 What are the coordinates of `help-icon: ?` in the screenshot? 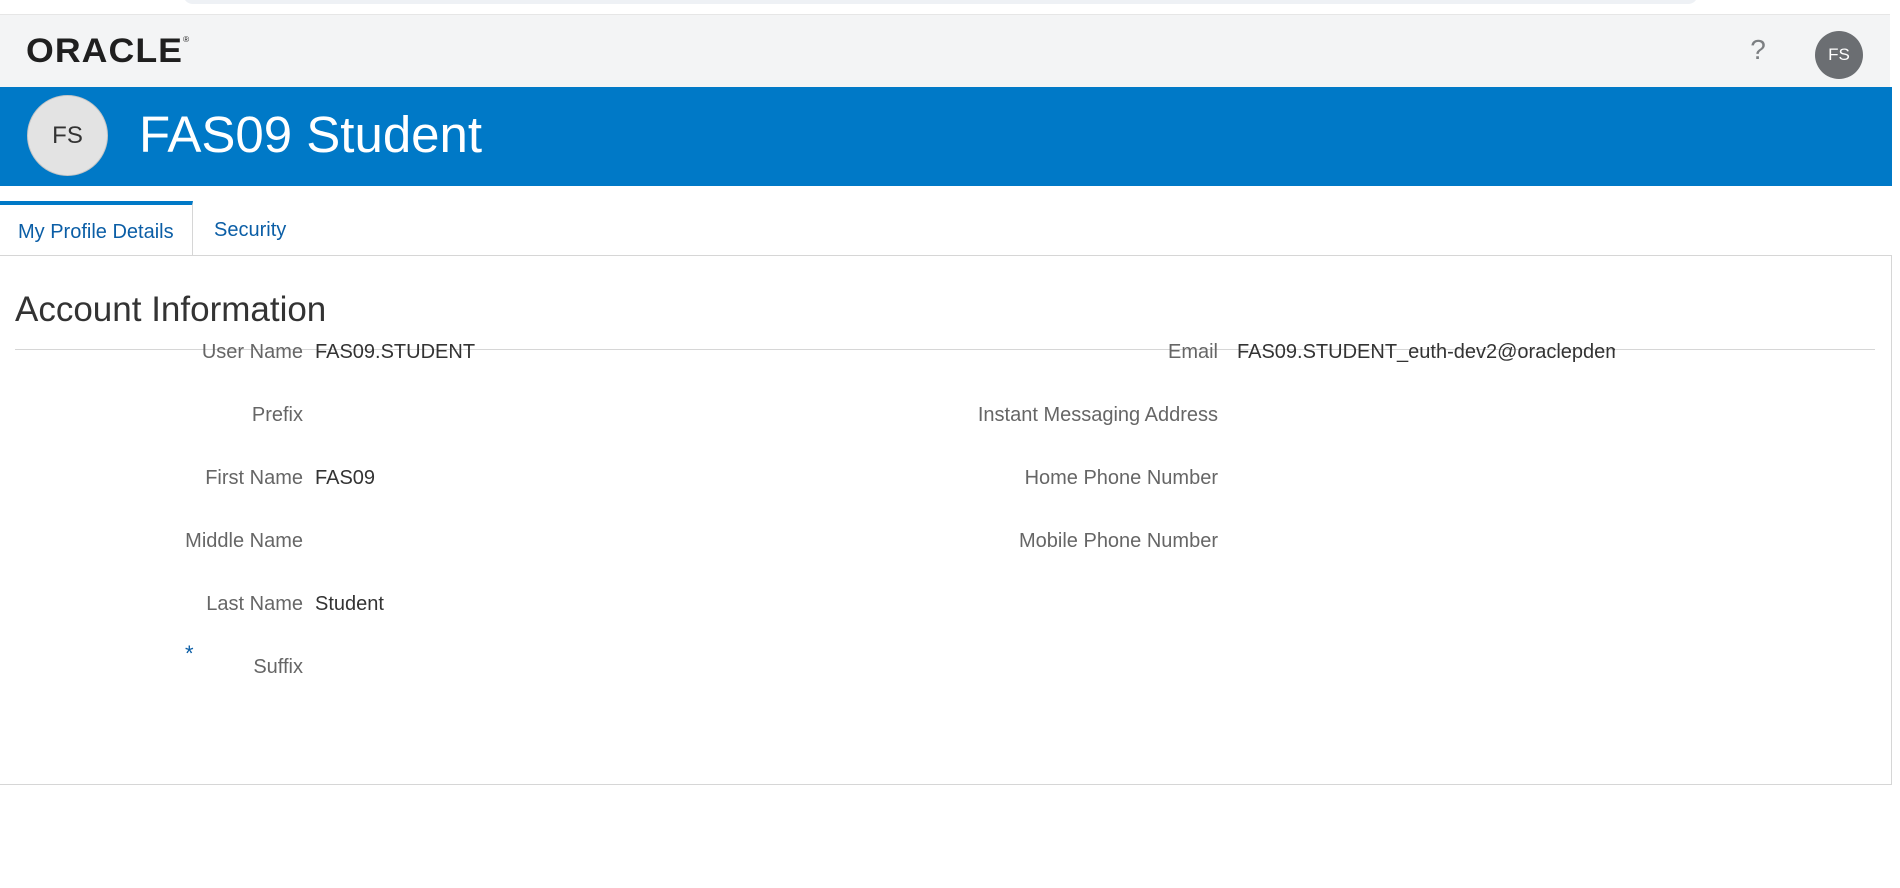 It's located at (1758, 50).